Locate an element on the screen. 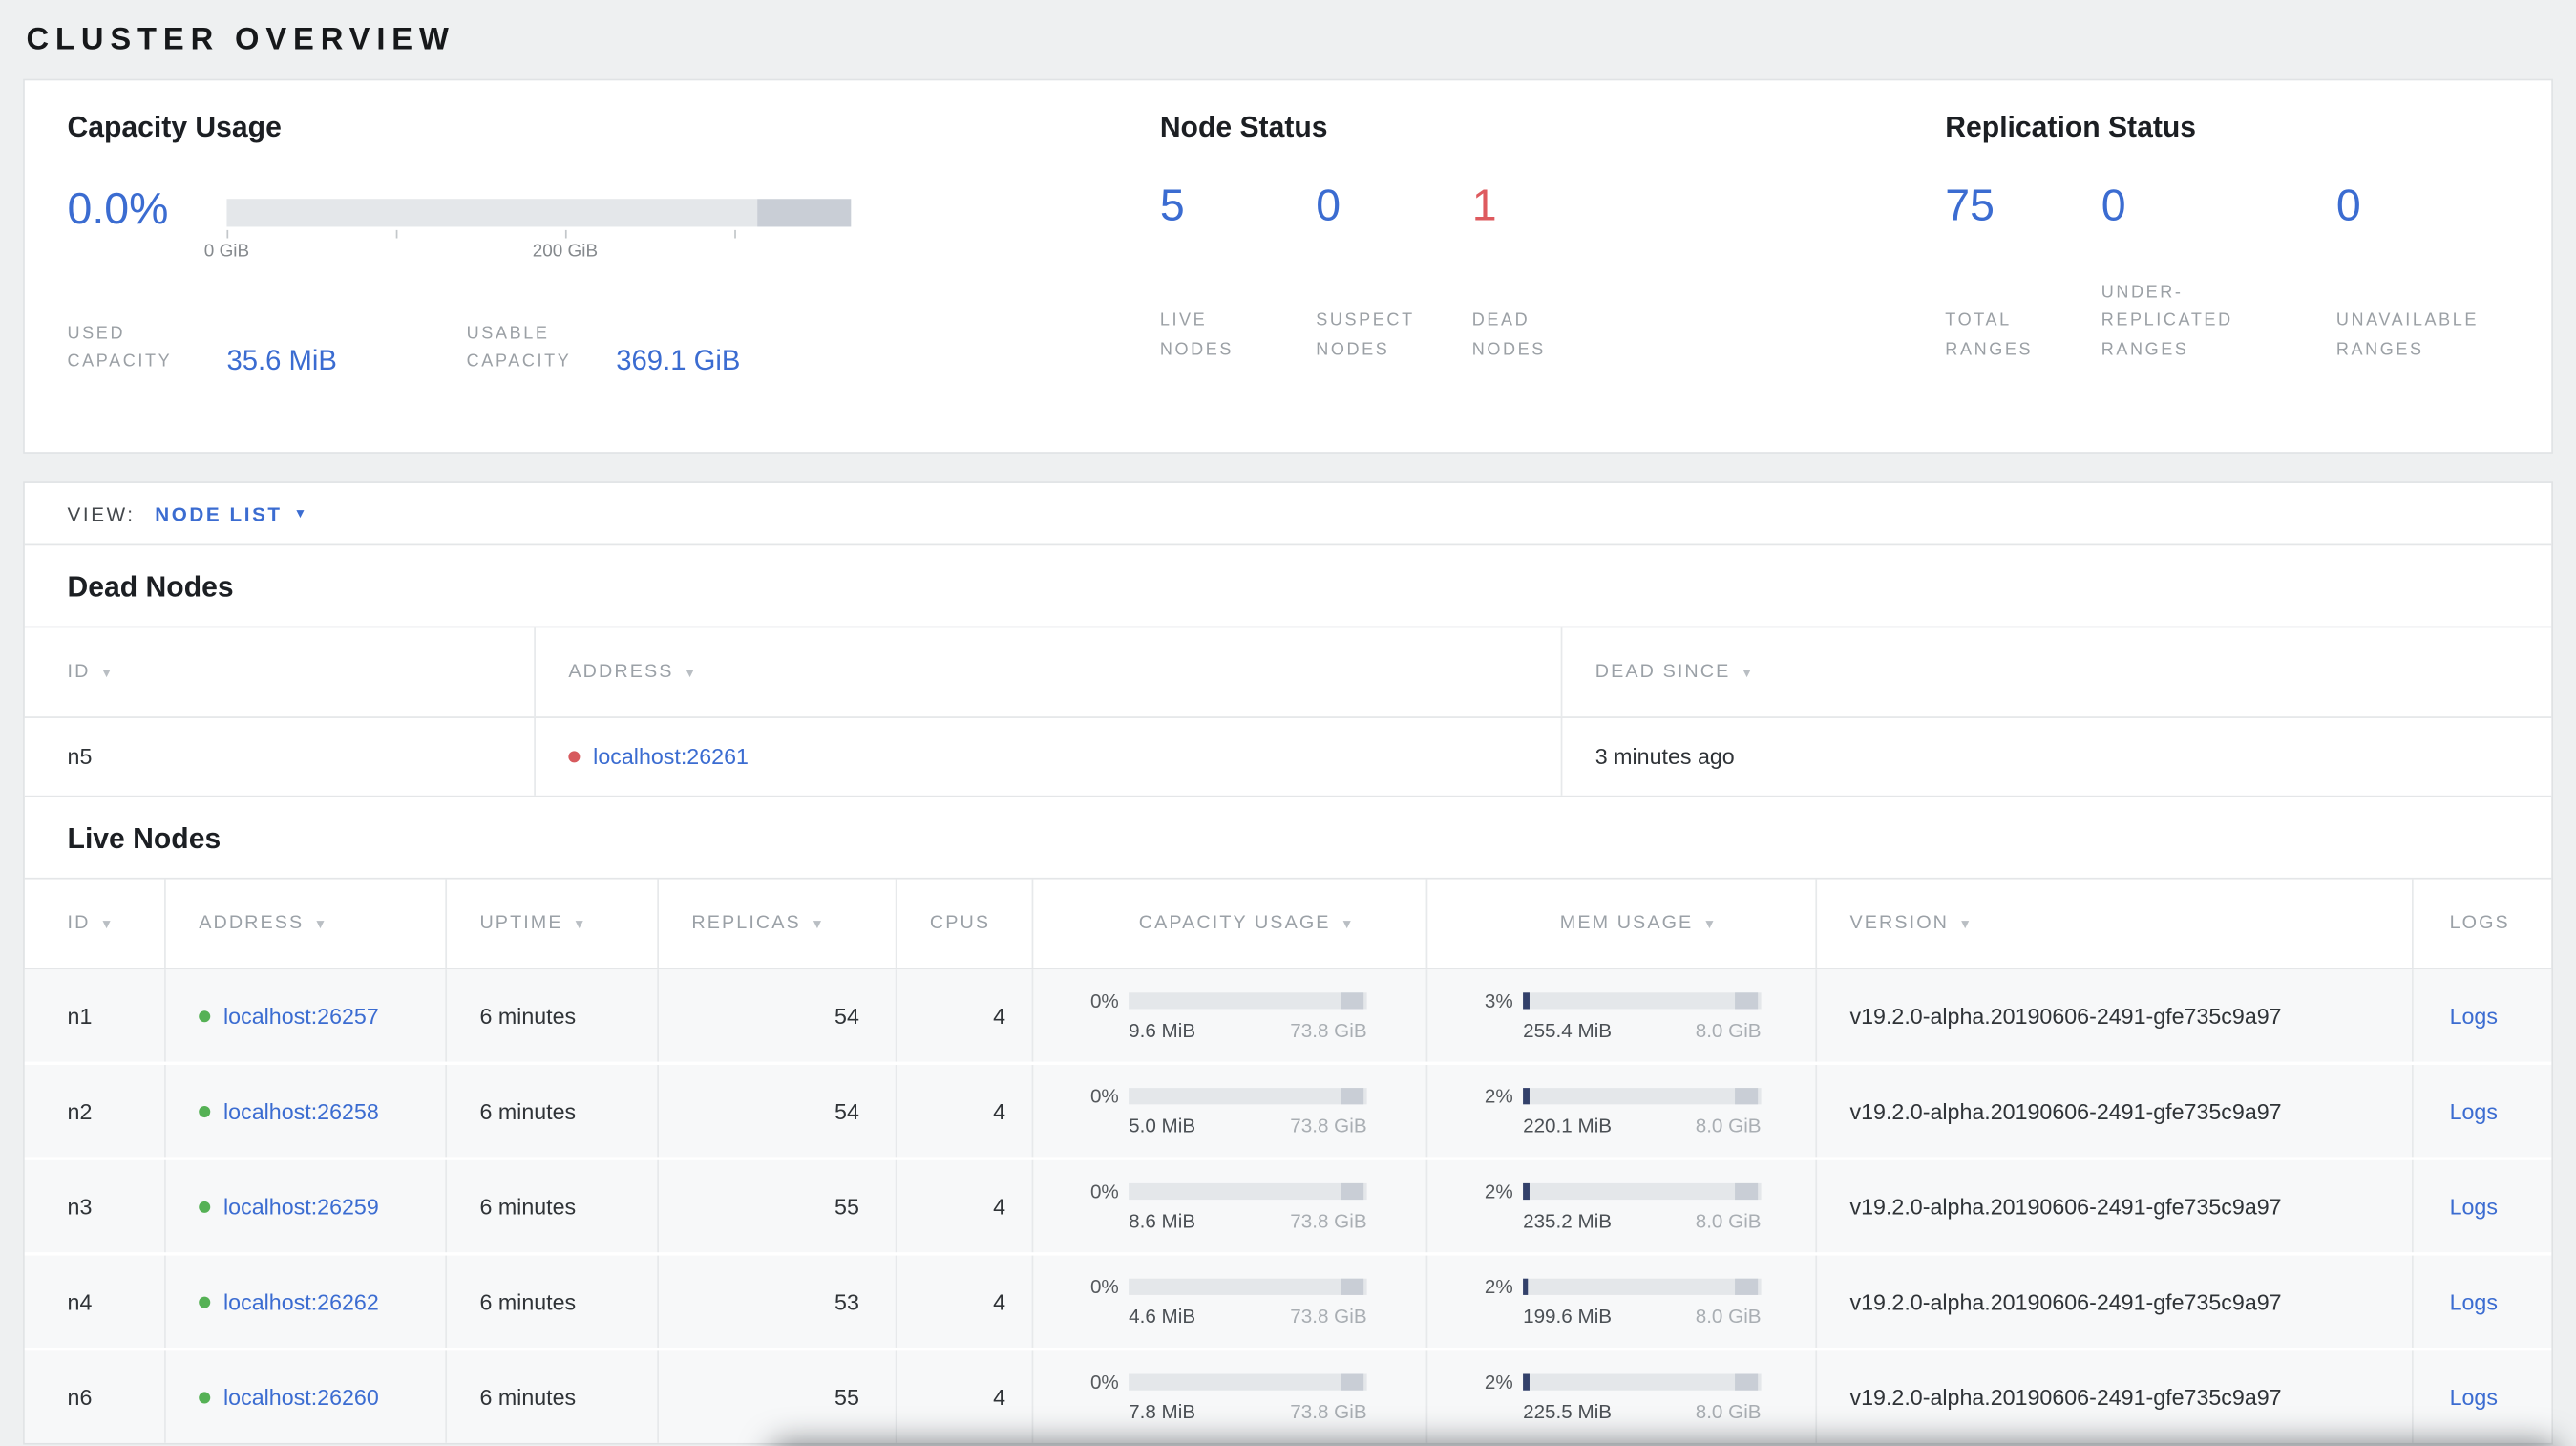 The image size is (2576, 1446). column-header-version: VERSION ▼ is located at coordinates (2115, 923).